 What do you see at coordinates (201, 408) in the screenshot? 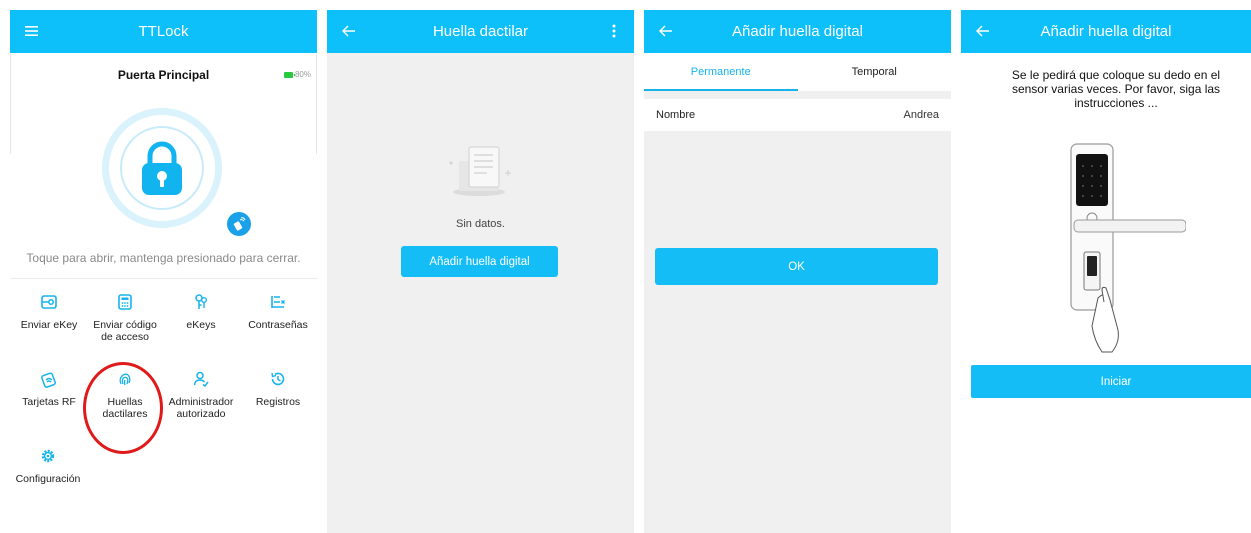
I see `menu-authorized-admin-label: Administrador autorizado` at bounding box center [201, 408].